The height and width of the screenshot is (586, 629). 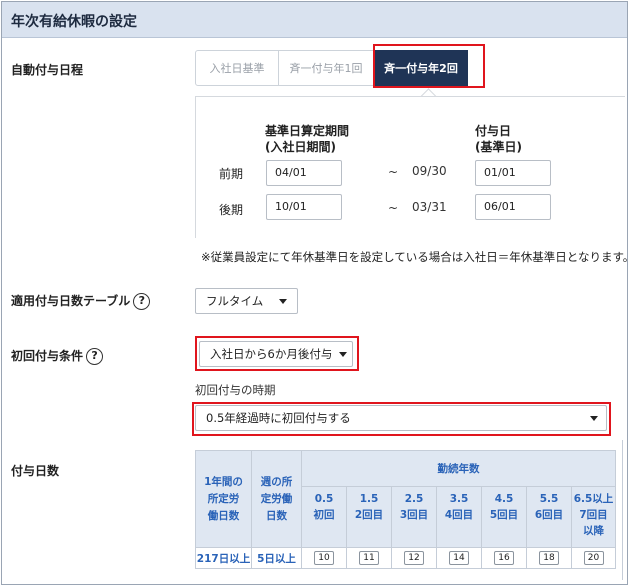 I want to click on days-cell: 20, so click(x=593, y=558).